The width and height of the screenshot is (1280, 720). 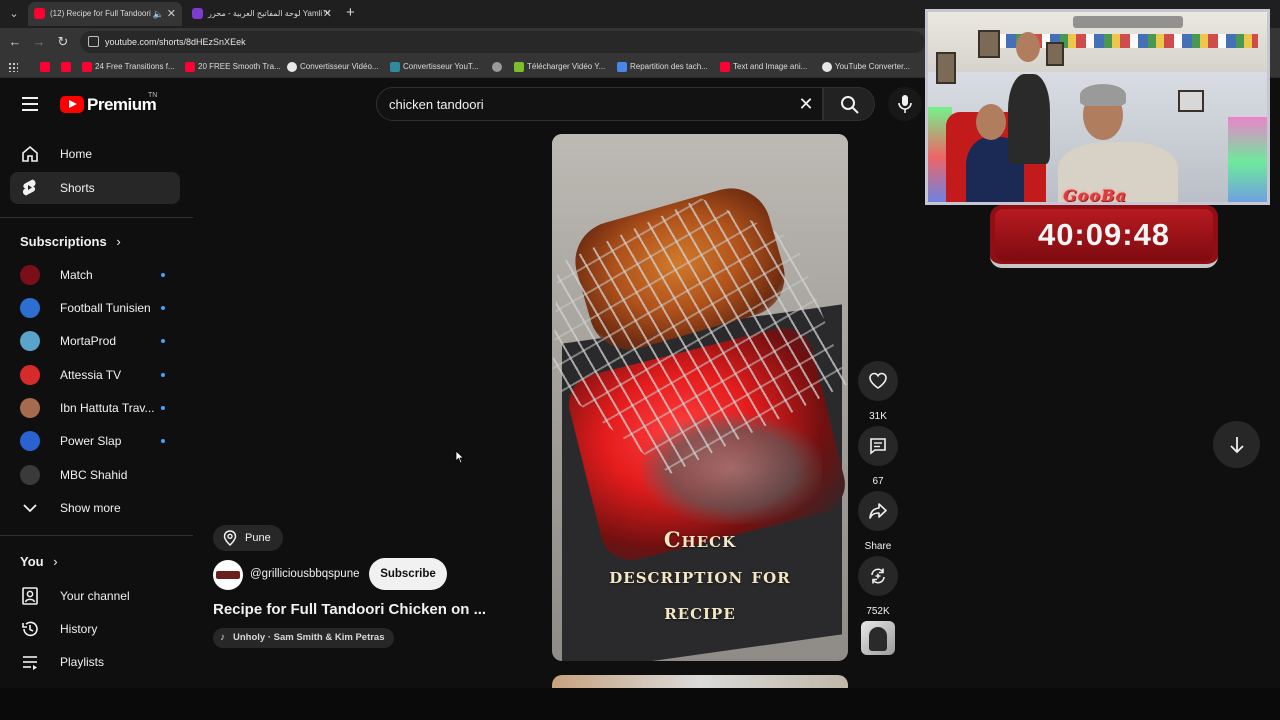 I want to click on download-favicon-icon, so click(x=519, y=67).